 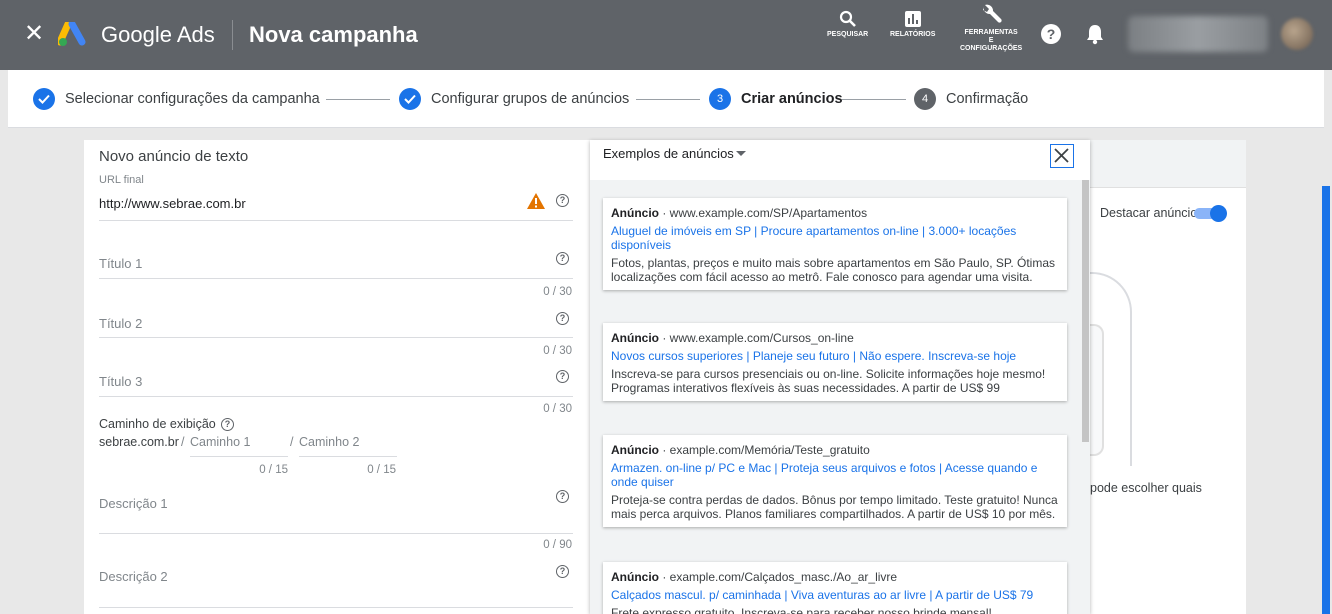 What do you see at coordinates (336, 396) in the screenshot?
I see `headline-3-underline` at bounding box center [336, 396].